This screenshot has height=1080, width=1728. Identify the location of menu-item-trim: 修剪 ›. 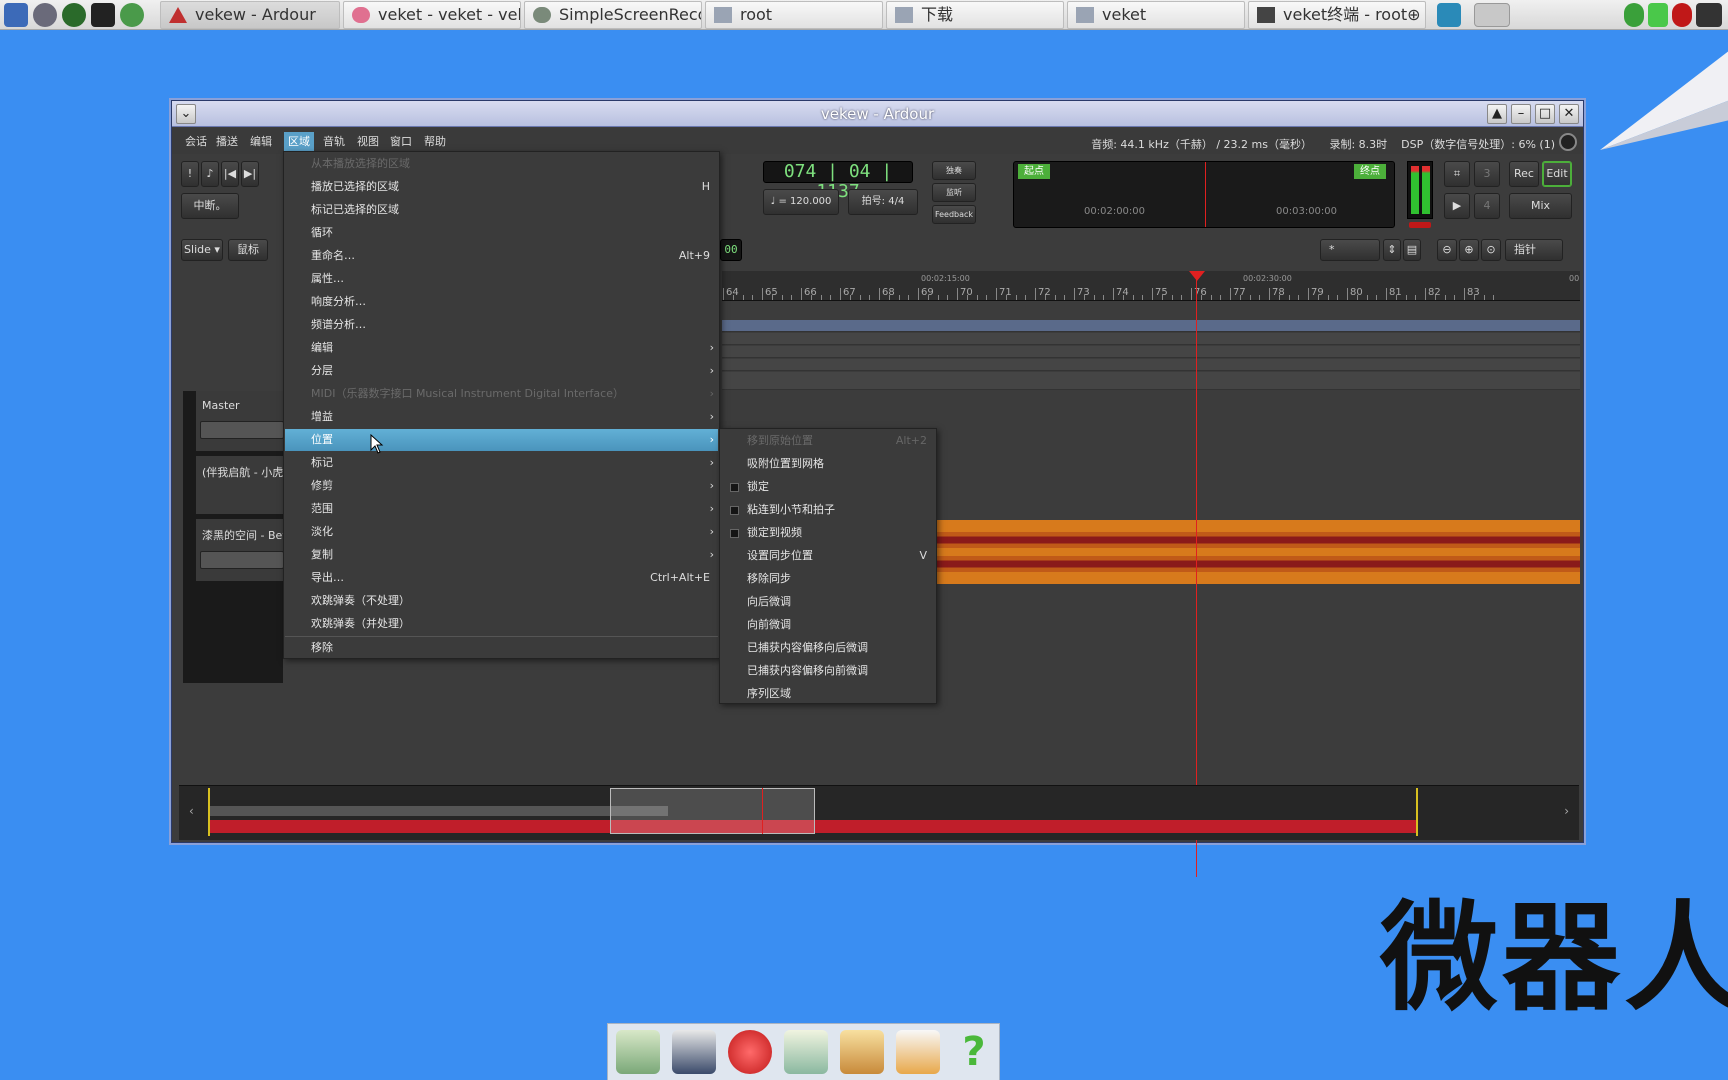
(501, 486).